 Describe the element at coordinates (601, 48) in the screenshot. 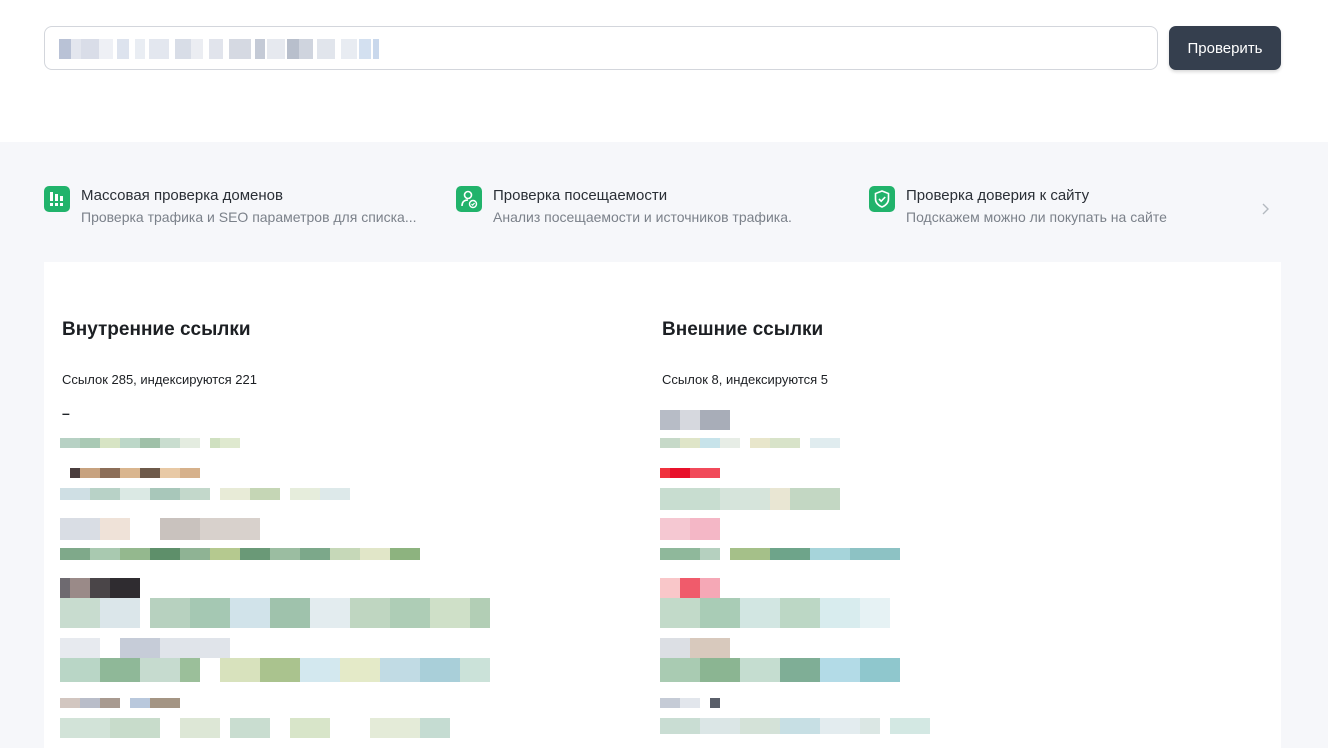

I see `search-field` at that location.